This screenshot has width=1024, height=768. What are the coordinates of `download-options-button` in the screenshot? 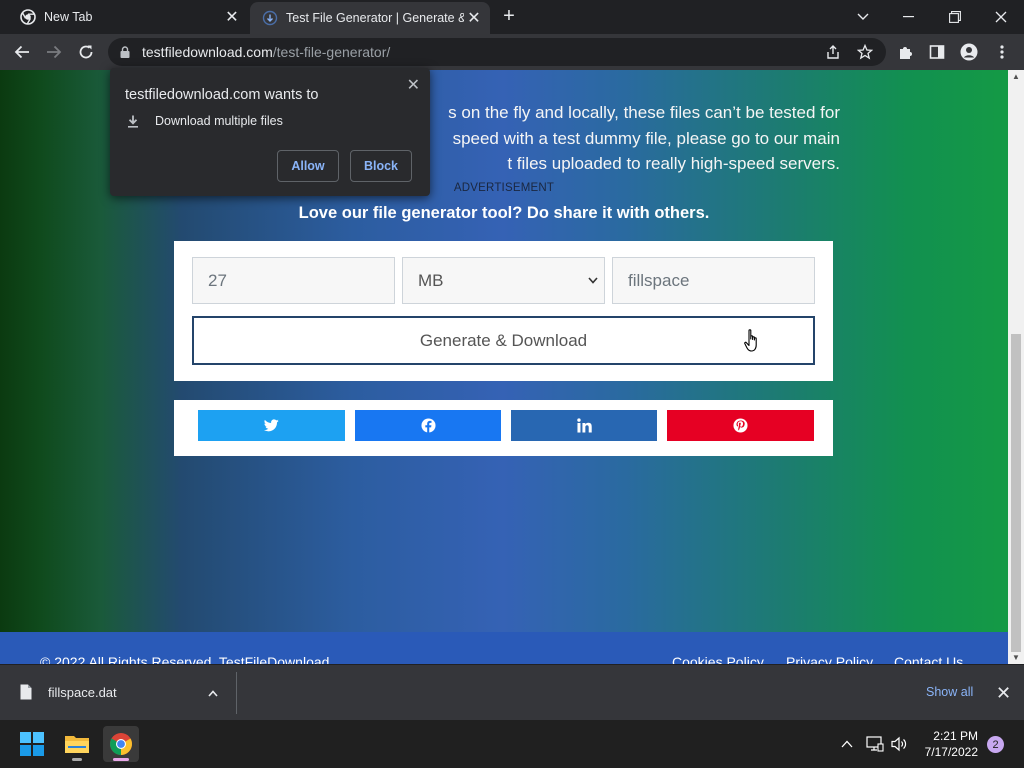 It's located at (213, 693).